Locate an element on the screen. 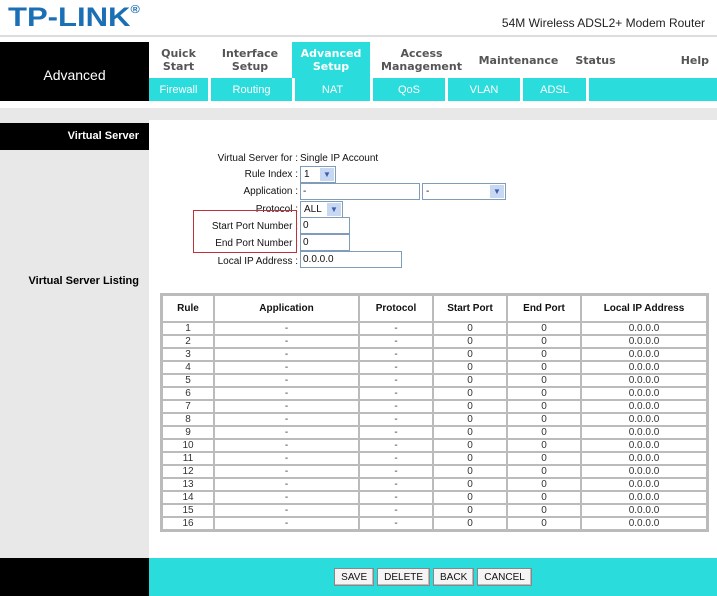 The height and width of the screenshot is (596, 717). subnav-qos: QoS is located at coordinates (410, 89).